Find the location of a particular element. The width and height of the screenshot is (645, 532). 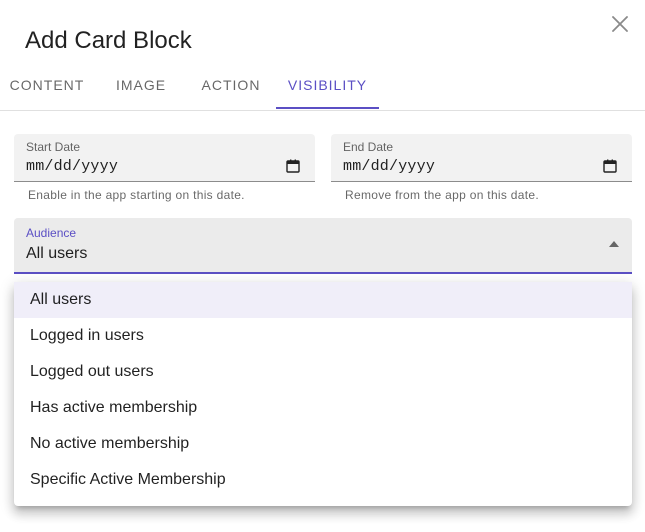

tab-bar: CONTENT IMAGE ACTION VISIBILITY is located at coordinates (322, 86).